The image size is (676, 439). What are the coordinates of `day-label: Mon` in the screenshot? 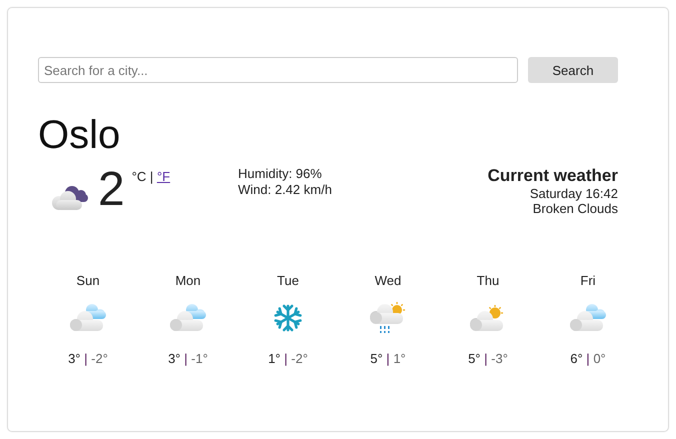 It's located at (188, 280).